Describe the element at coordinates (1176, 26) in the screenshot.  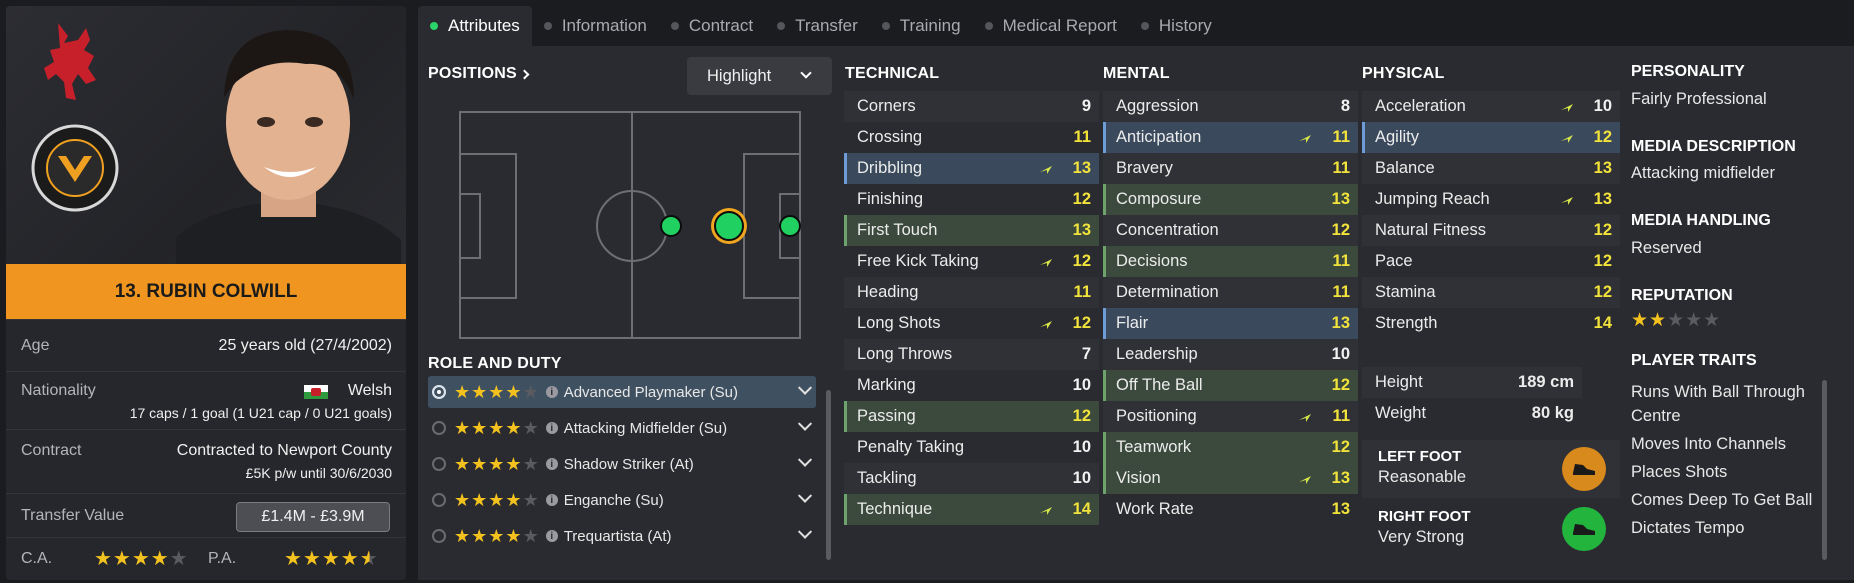
I see `tab-history: History` at that location.